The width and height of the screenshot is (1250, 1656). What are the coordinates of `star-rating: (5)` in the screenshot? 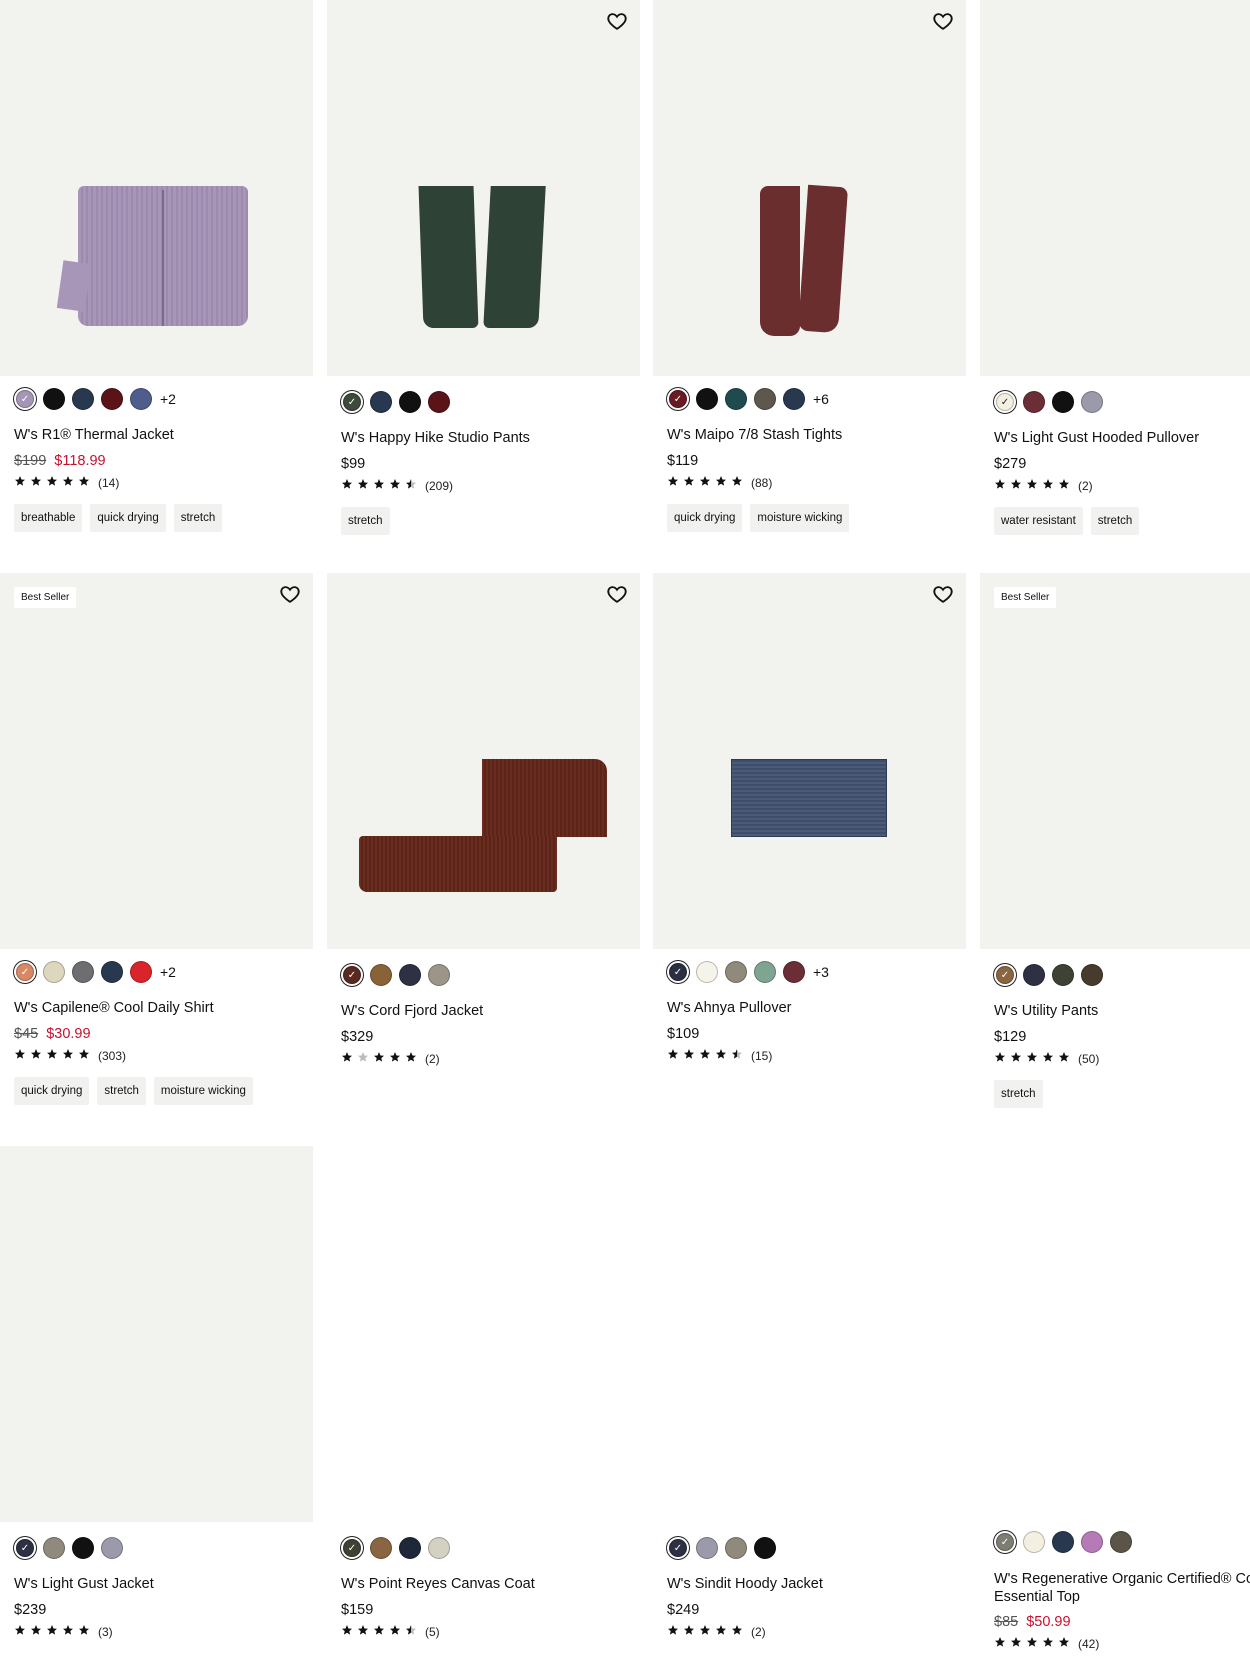 It's located at (390, 1631).